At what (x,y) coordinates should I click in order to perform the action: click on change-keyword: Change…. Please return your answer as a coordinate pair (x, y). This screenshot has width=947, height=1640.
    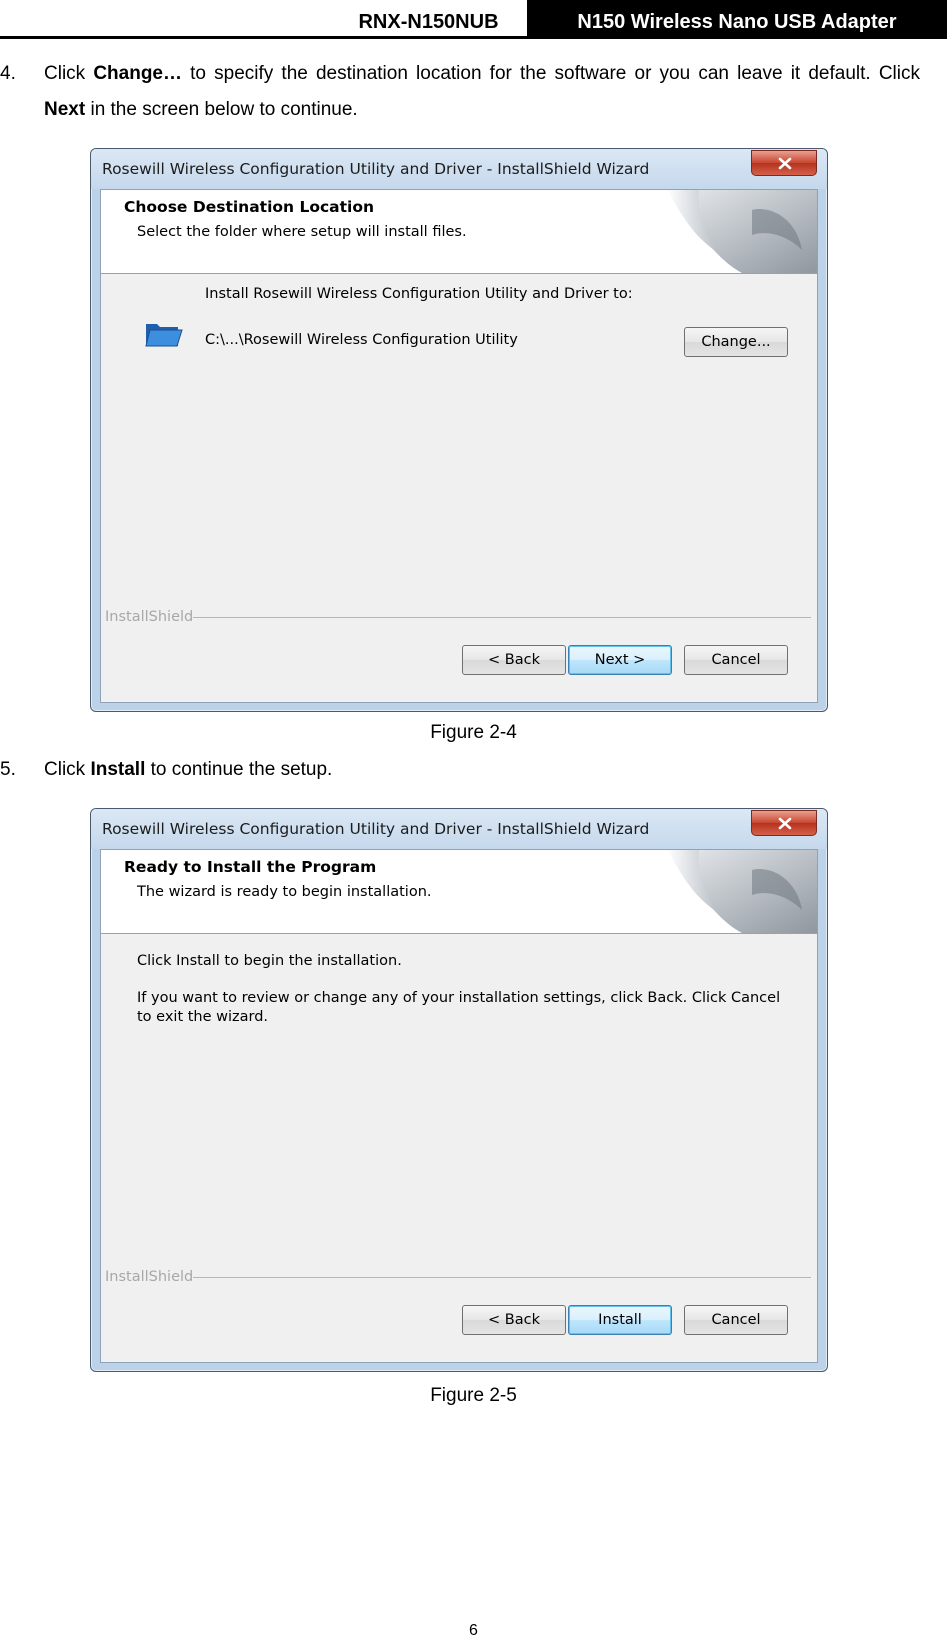
    Looking at the image, I should click on (137, 73).